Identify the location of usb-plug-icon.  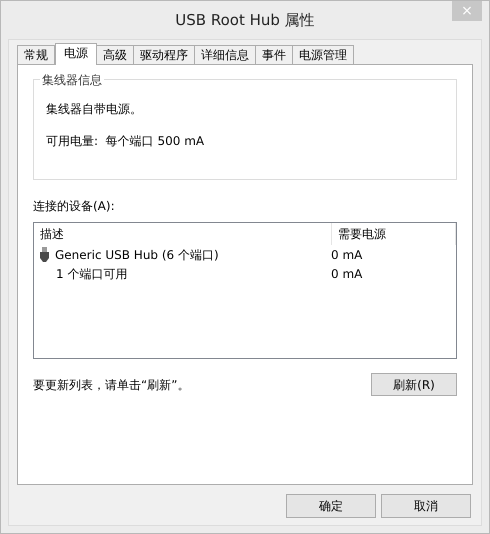
(44, 254).